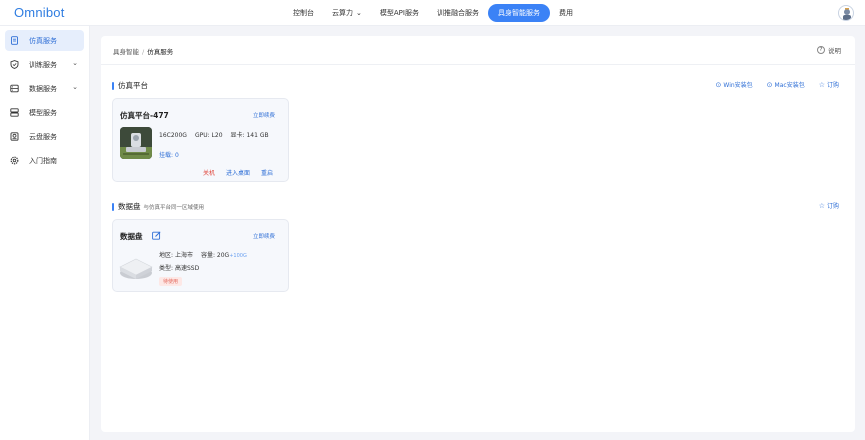 Image resolution: width=865 pixels, height=440 pixels. I want to click on edit-icon, so click(156, 236).